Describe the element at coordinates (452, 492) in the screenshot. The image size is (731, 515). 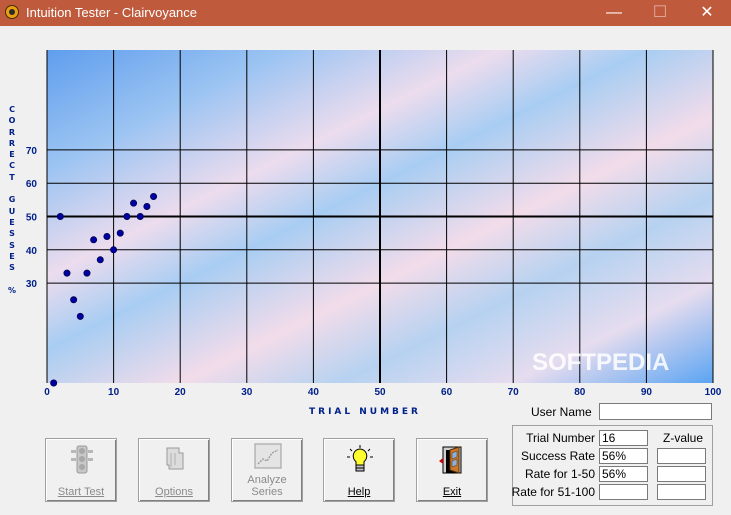
I see `exit-label: Exit` at that location.